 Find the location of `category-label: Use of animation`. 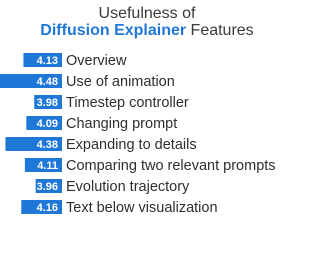

category-label: Use of animation is located at coordinates (120, 82).